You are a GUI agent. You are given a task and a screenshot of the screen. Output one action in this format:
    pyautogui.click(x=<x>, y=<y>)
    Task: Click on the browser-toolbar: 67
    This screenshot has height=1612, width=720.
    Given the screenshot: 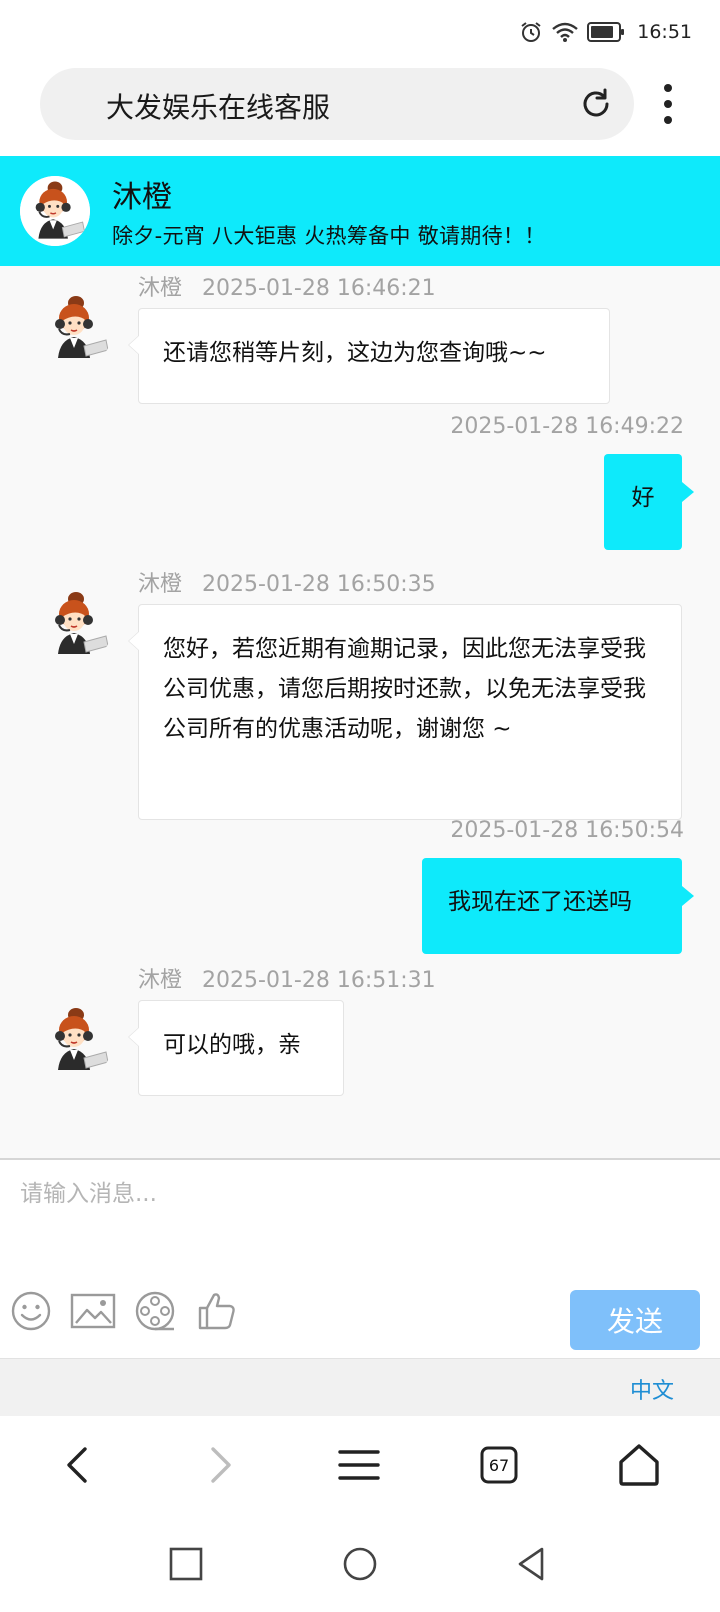 What is the action you would take?
    pyautogui.click(x=360, y=1466)
    